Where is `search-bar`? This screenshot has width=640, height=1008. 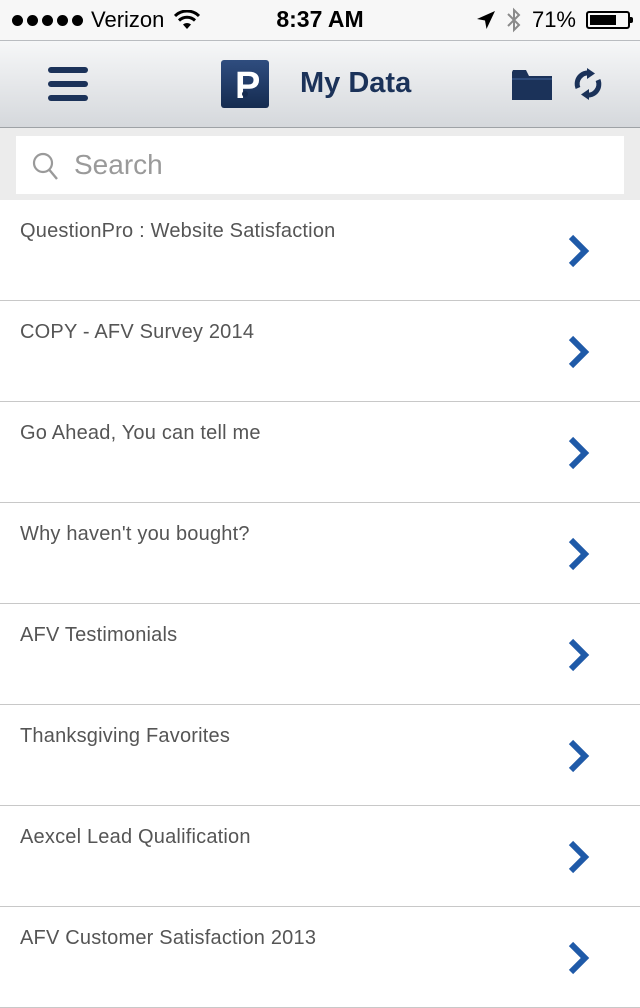
search-bar is located at coordinates (320, 164).